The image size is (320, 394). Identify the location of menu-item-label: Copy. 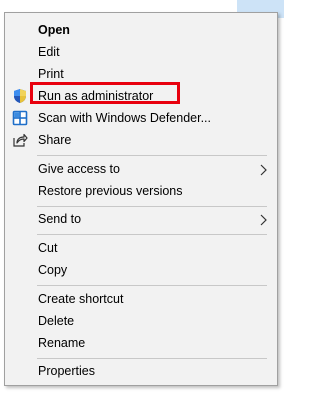
(53, 270).